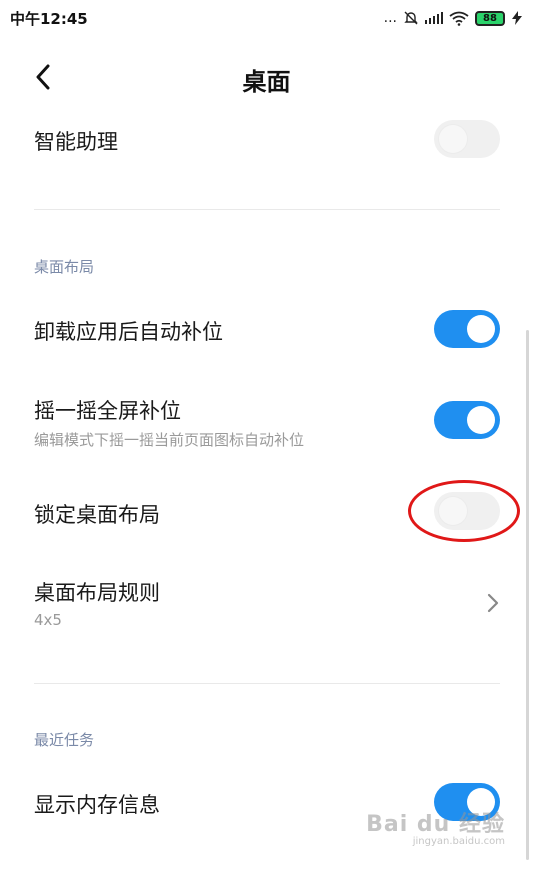 The image size is (533, 870). I want to click on refill-after-uninstall-label: 卸载应用后自动补位, so click(128, 332).